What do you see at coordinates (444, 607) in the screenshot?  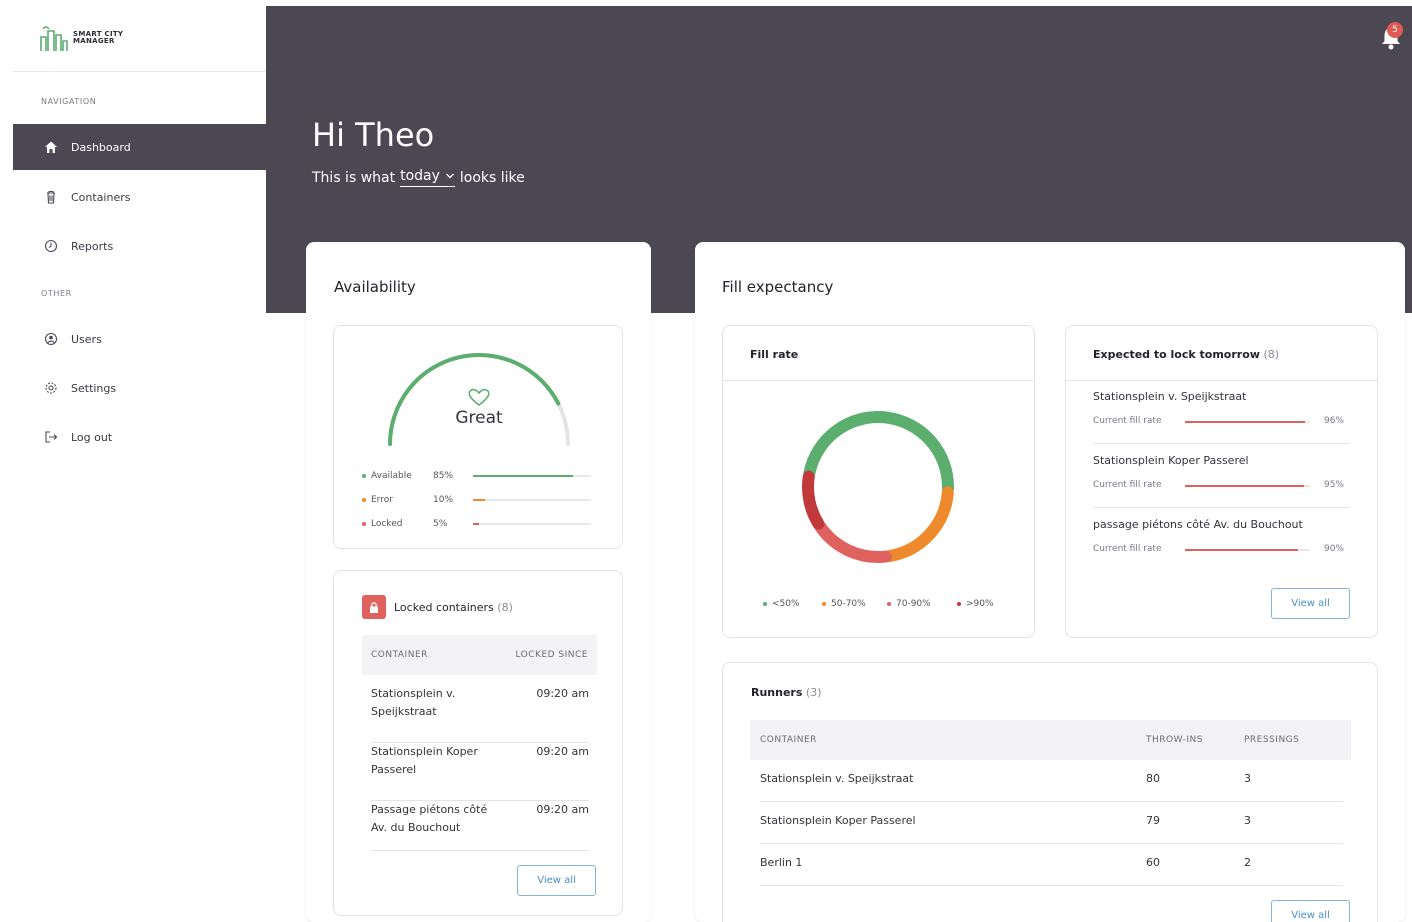 I see `locked-title-text: Locked containers` at bounding box center [444, 607].